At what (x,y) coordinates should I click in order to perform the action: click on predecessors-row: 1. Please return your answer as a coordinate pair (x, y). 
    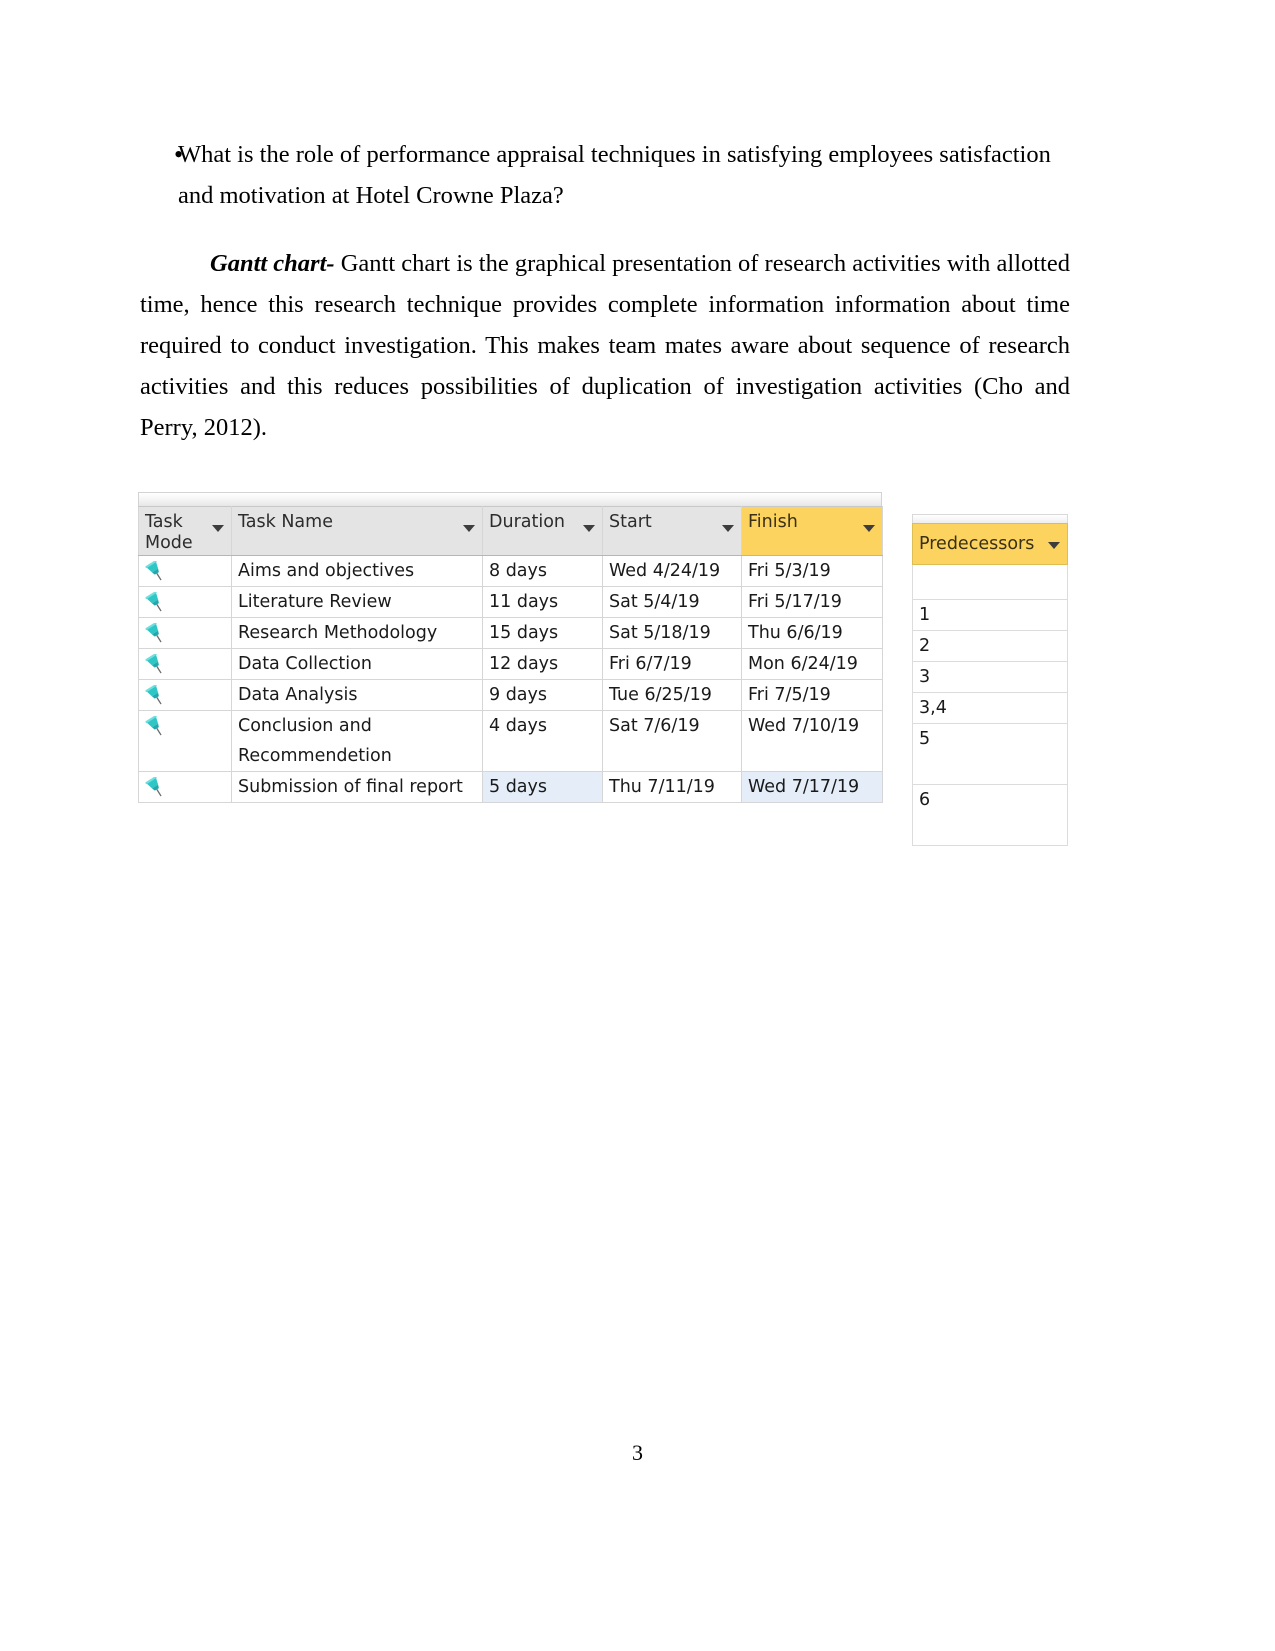
    Looking at the image, I should click on (990, 615).